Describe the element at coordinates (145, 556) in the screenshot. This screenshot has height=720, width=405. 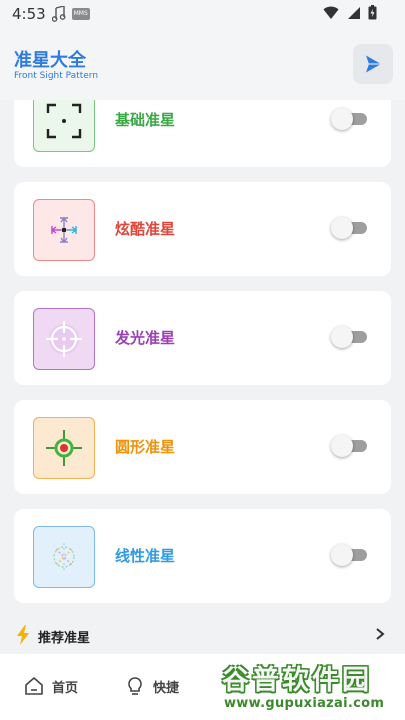
I see `crosshair-label: 线性准星` at that location.